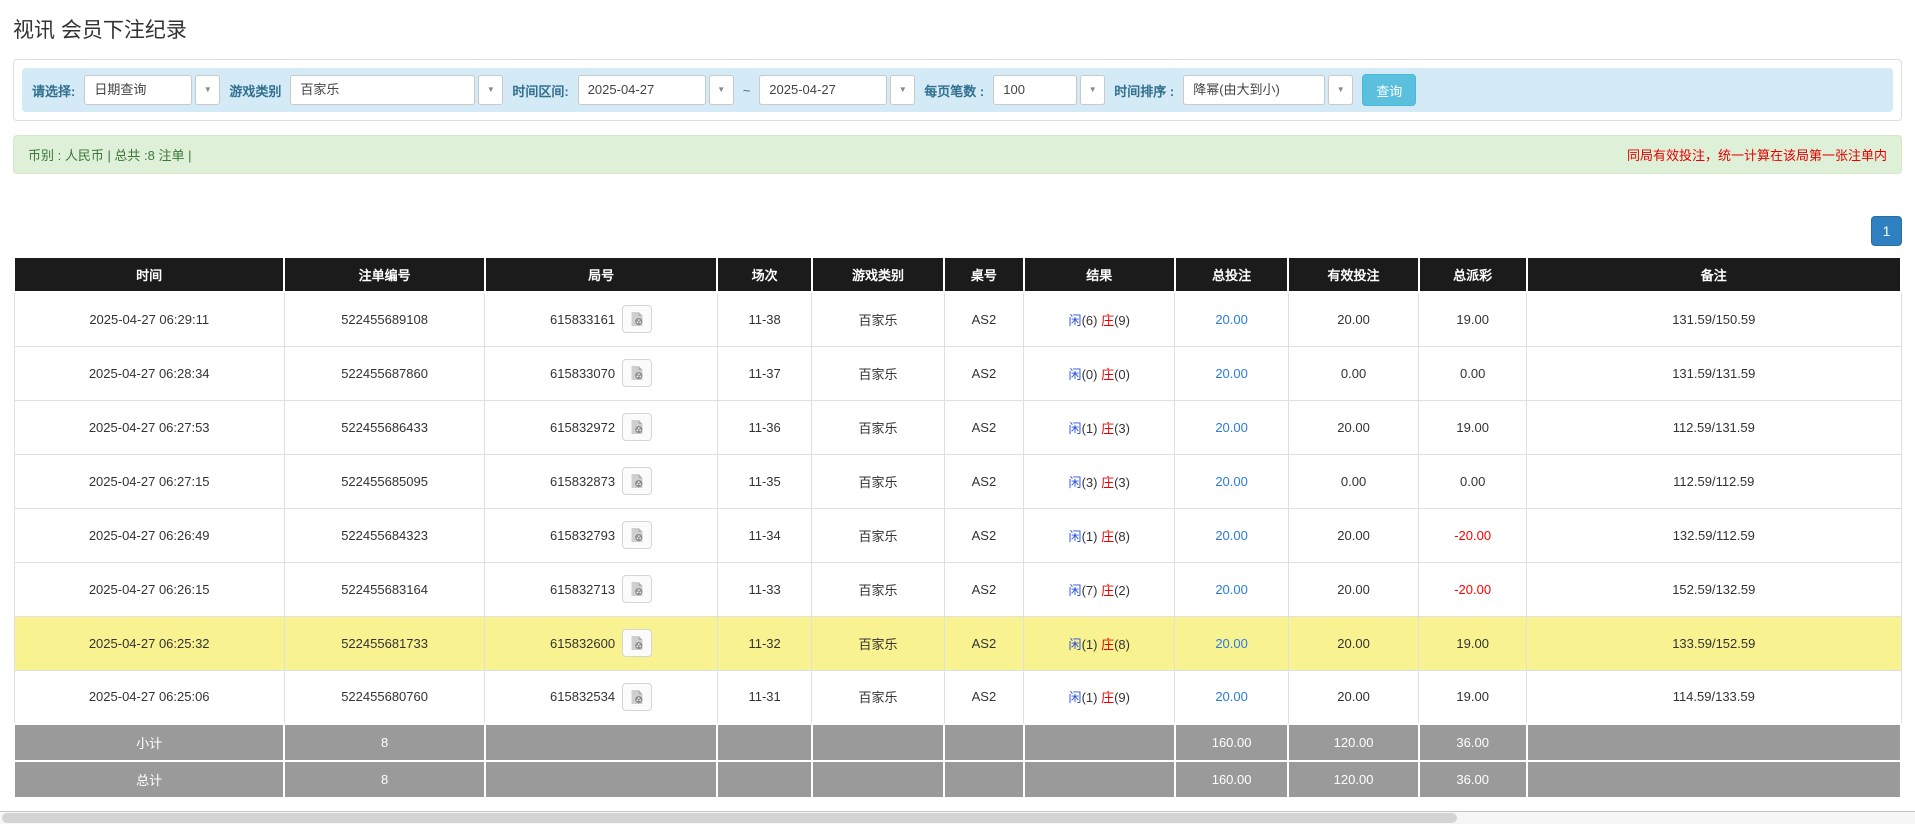  Describe the element at coordinates (1389, 90) in the screenshot. I see `search-button: 查询` at that location.